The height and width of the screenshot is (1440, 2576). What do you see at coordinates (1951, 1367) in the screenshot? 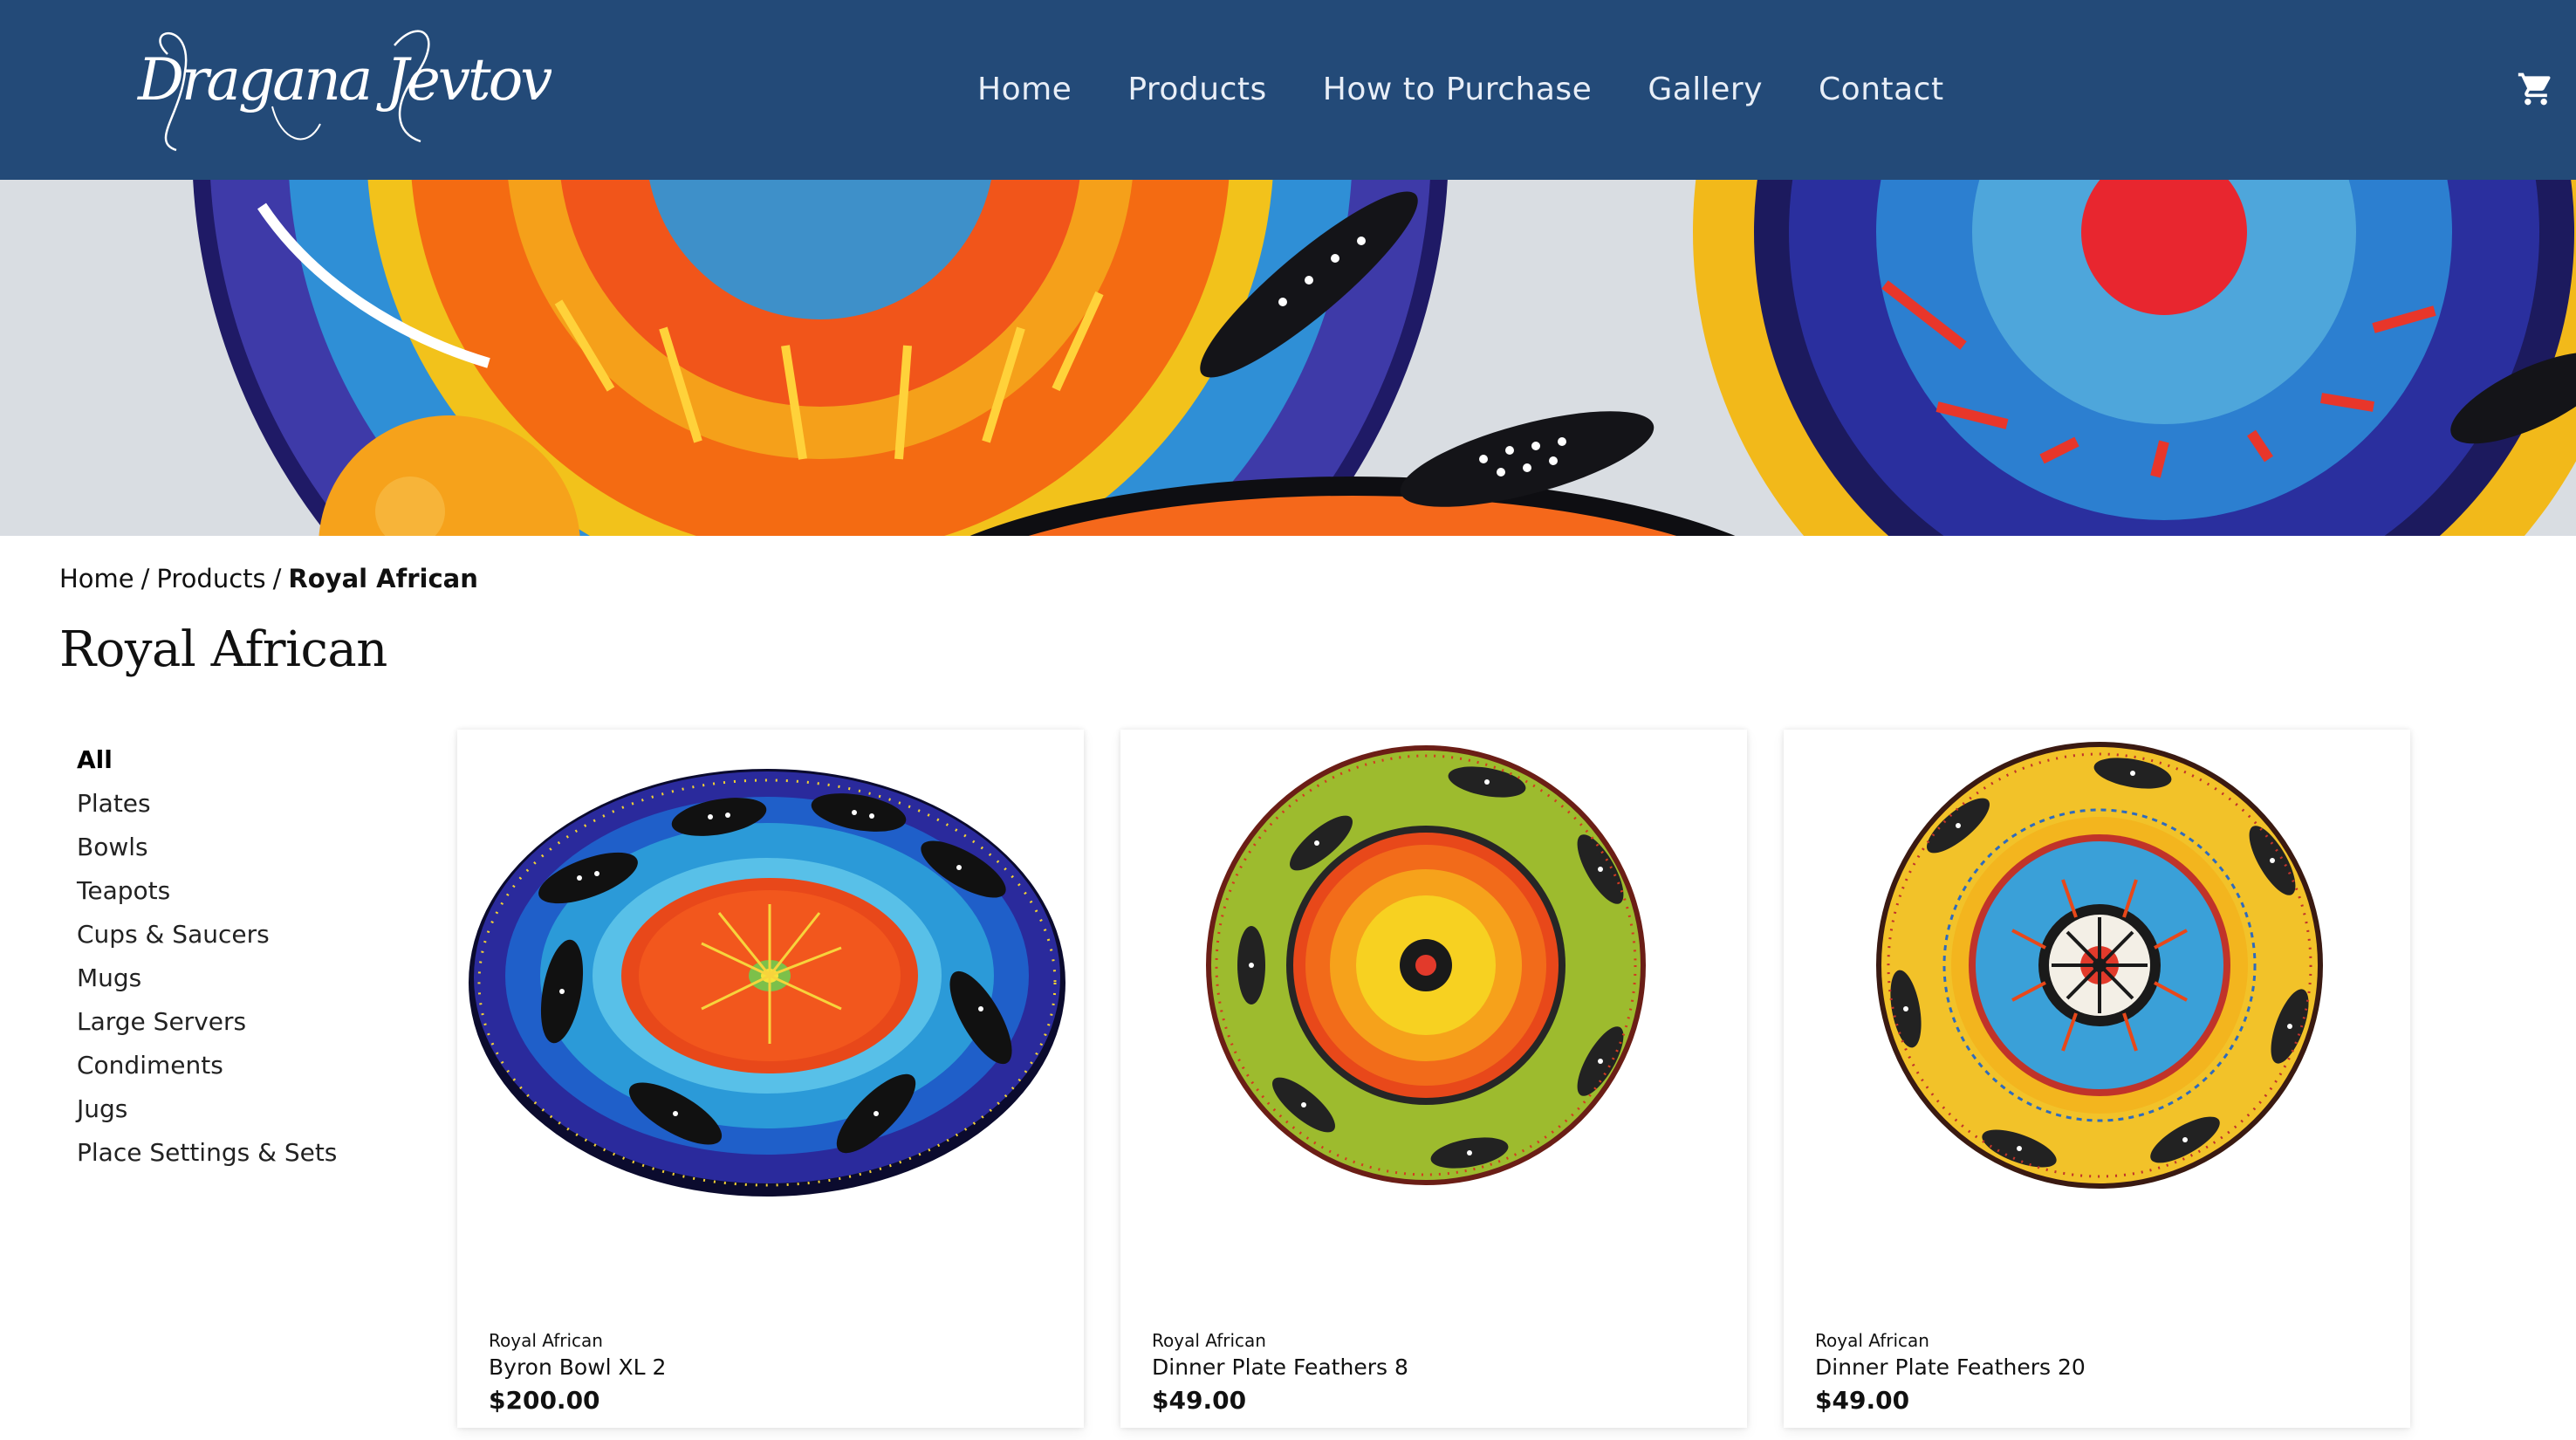
I see `product-name: Dinner Plate Feathers 20` at bounding box center [1951, 1367].